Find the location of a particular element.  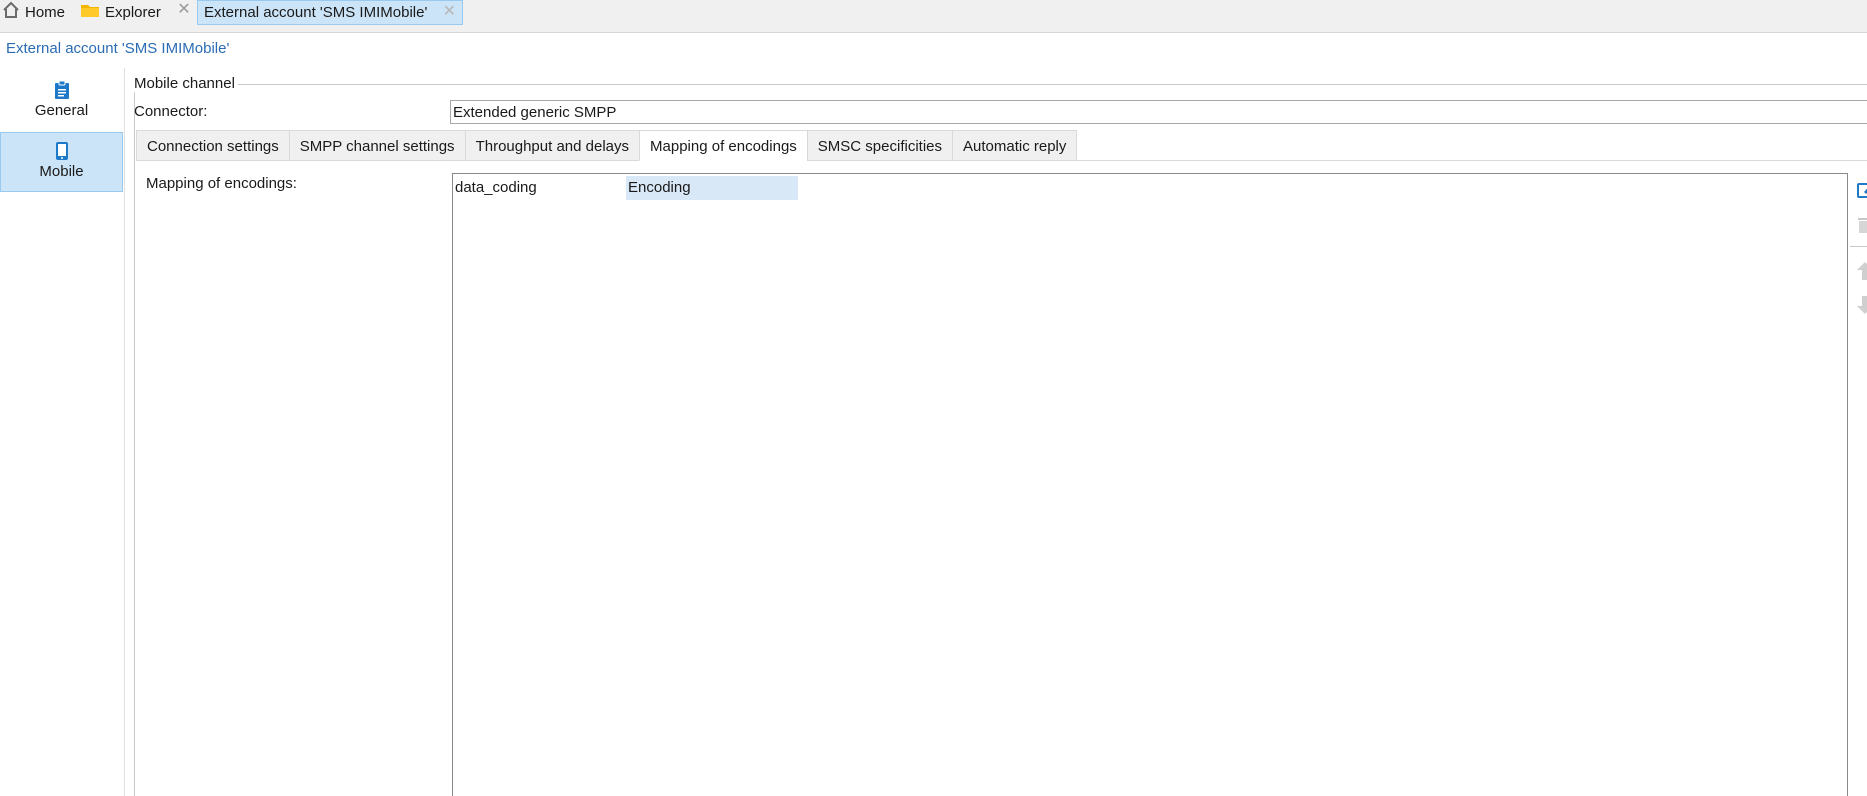

nav-item-mobile: Mobile is located at coordinates (61, 162).